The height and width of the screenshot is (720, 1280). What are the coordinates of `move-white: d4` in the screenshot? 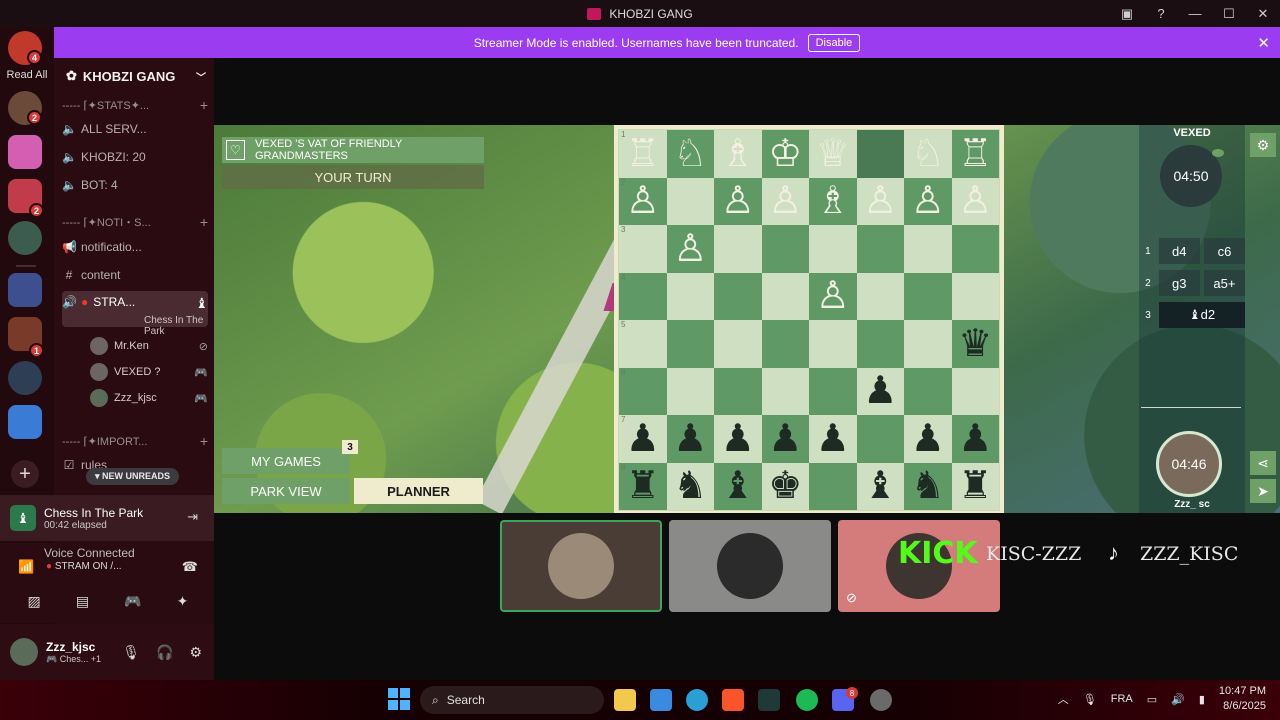 It's located at (1179, 251).